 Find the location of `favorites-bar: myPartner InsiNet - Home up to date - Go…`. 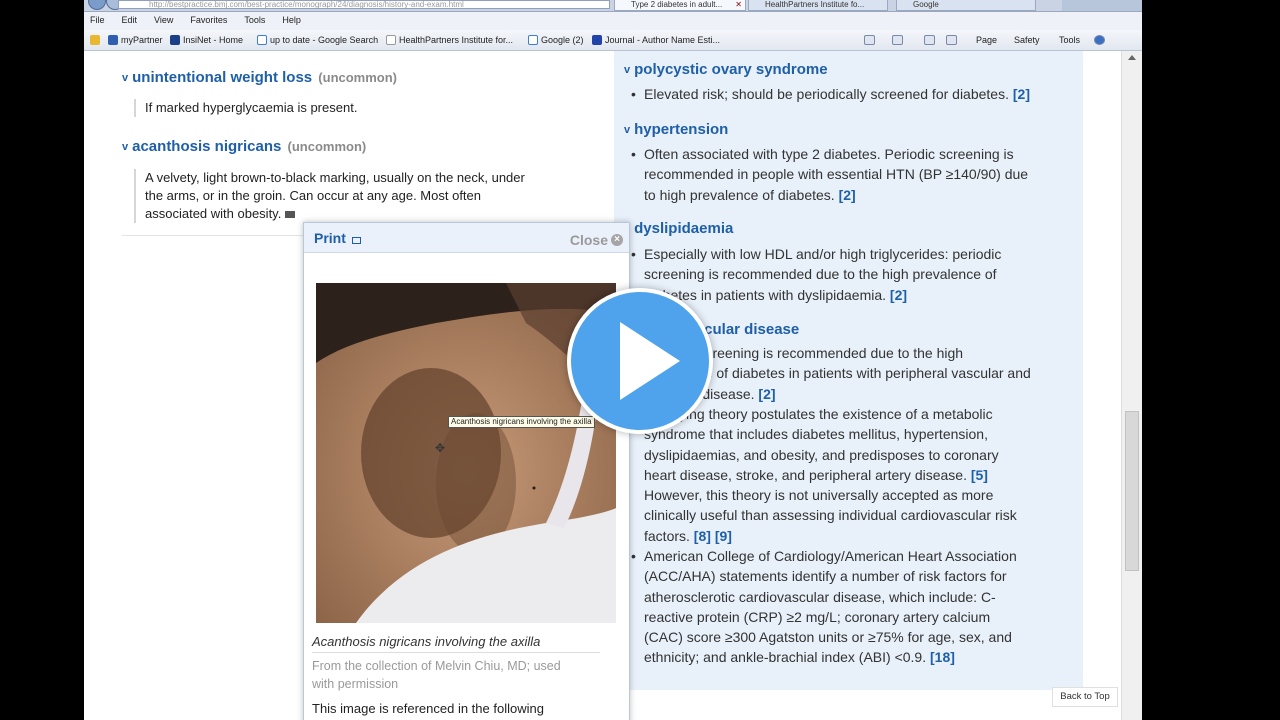

favorites-bar: myPartner InsiNet - Home up to date - Go… is located at coordinates (613, 40).